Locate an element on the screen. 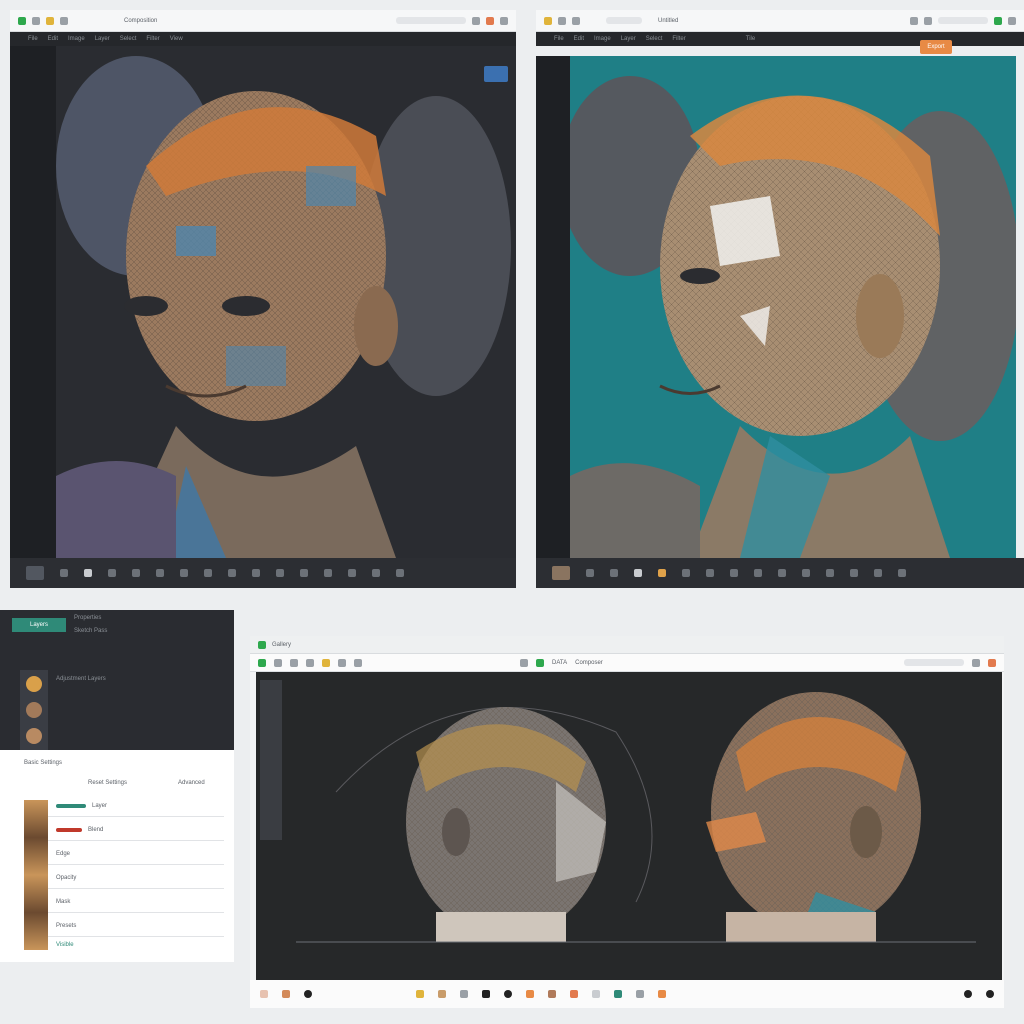 The height and width of the screenshot is (1024, 1024). layer-row-3: Edge is located at coordinates (136, 854).